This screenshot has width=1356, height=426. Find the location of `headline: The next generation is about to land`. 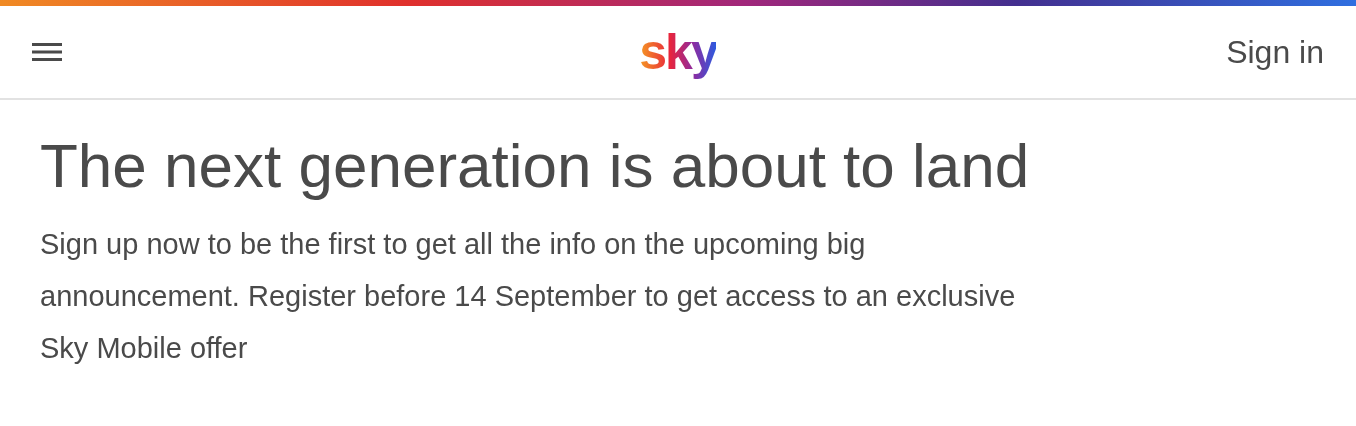

headline: The next generation is about to land is located at coordinates (535, 166).